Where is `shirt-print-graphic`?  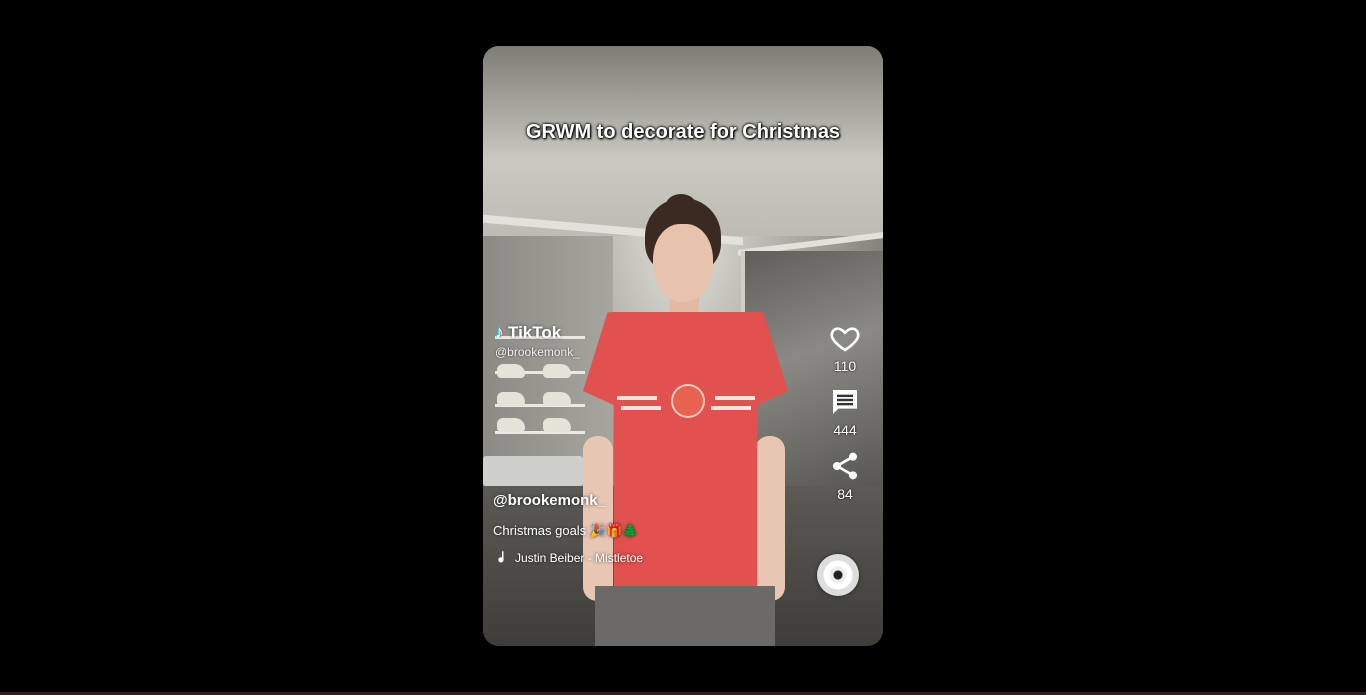
shirt-print-graphic is located at coordinates (686, 401).